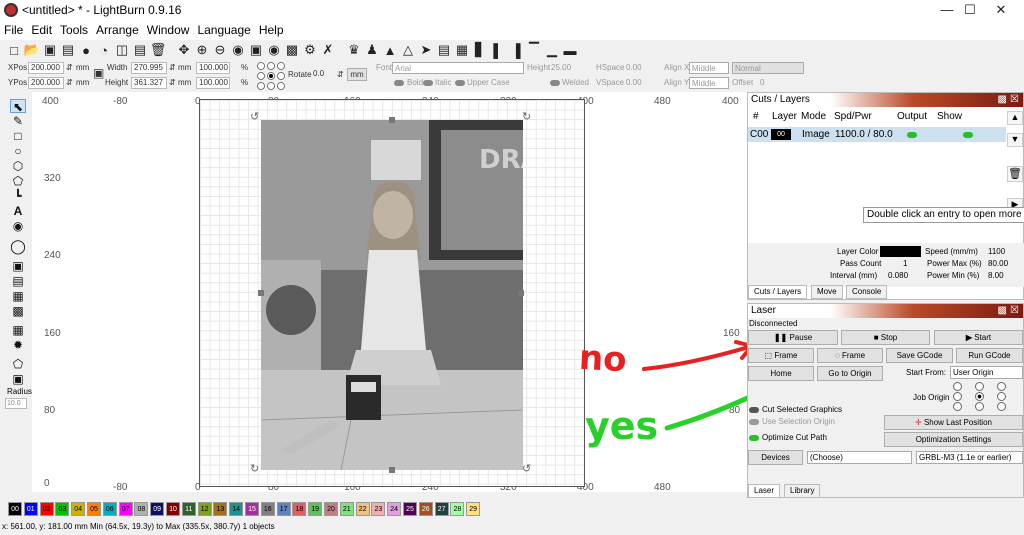 This screenshot has width=1024, height=535. I want to click on tools-icon: ✗, so click(328, 50).